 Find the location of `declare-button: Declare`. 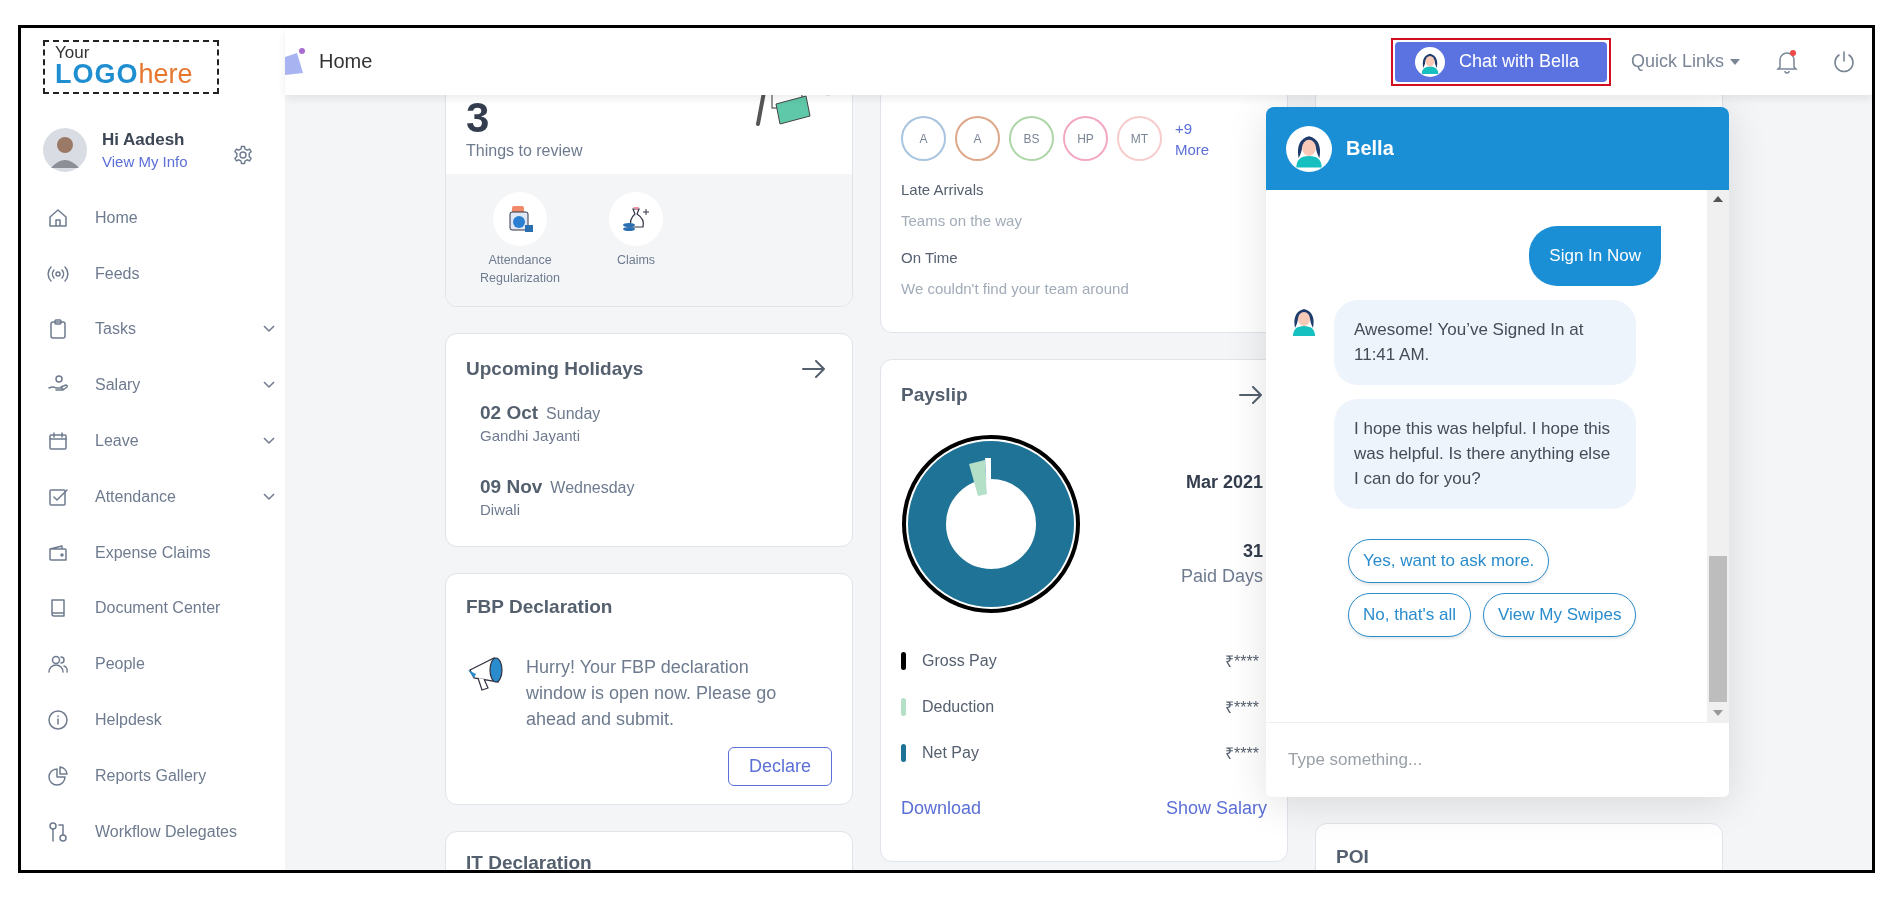

declare-button: Declare is located at coordinates (779, 766).